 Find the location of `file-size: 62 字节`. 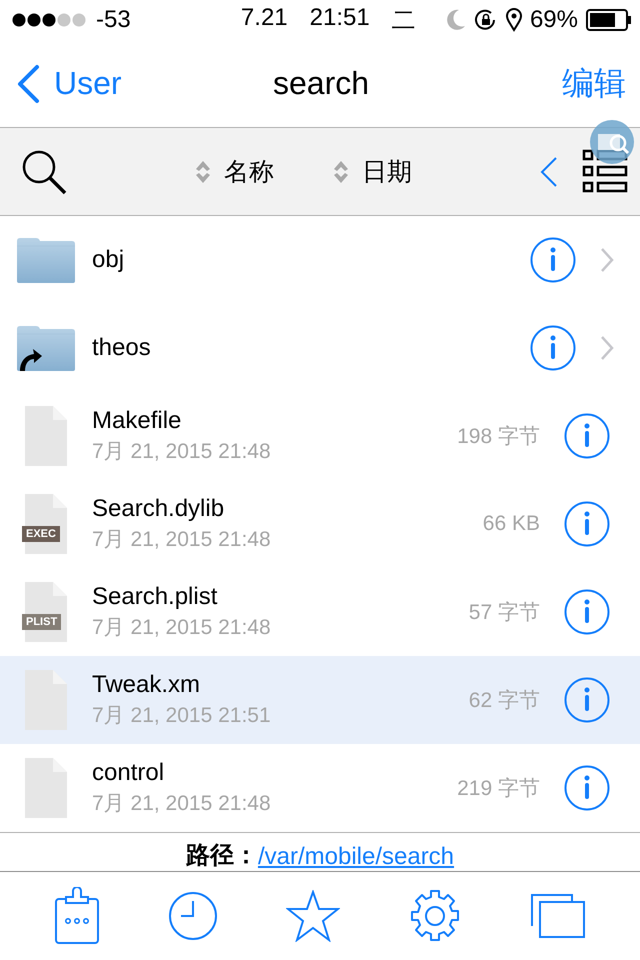

file-size: 62 字节 is located at coordinates (504, 701).